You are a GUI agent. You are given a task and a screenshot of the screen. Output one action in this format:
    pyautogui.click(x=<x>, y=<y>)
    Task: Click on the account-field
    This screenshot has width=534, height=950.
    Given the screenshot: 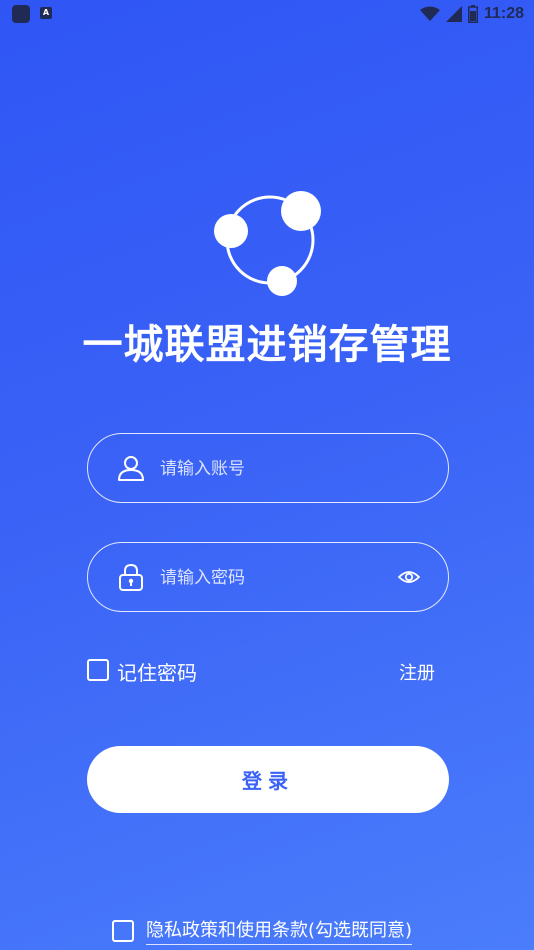 What is the action you would take?
    pyautogui.click(x=268, y=468)
    